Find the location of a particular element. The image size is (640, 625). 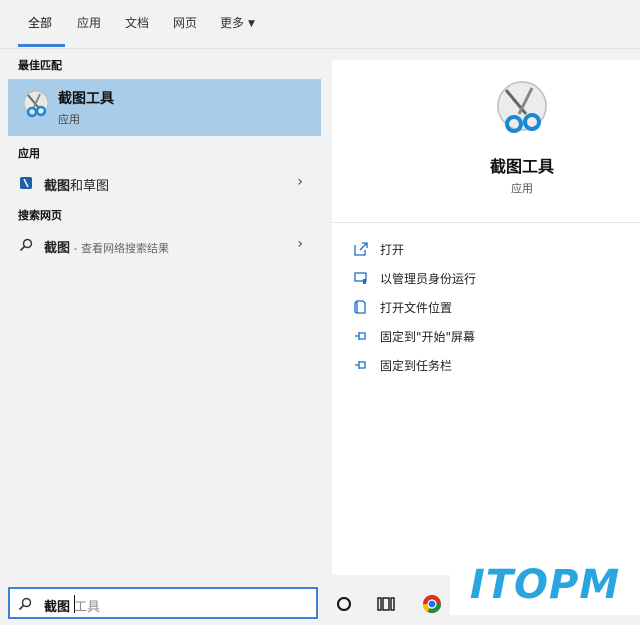

detail-divider is located at coordinates (486, 222).